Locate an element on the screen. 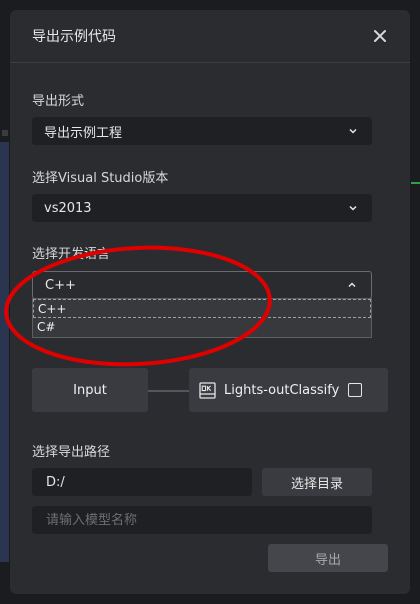 The height and width of the screenshot is (604, 420). input-node: Input is located at coordinates (90, 390).